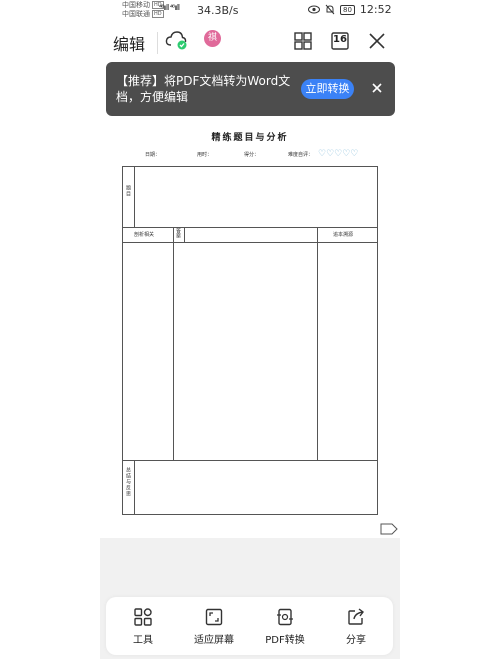 This screenshot has width=500, height=659. What do you see at coordinates (285, 640) in the screenshot?
I see `pdf-convert-label: PDF转换` at bounding box center [285, 640].